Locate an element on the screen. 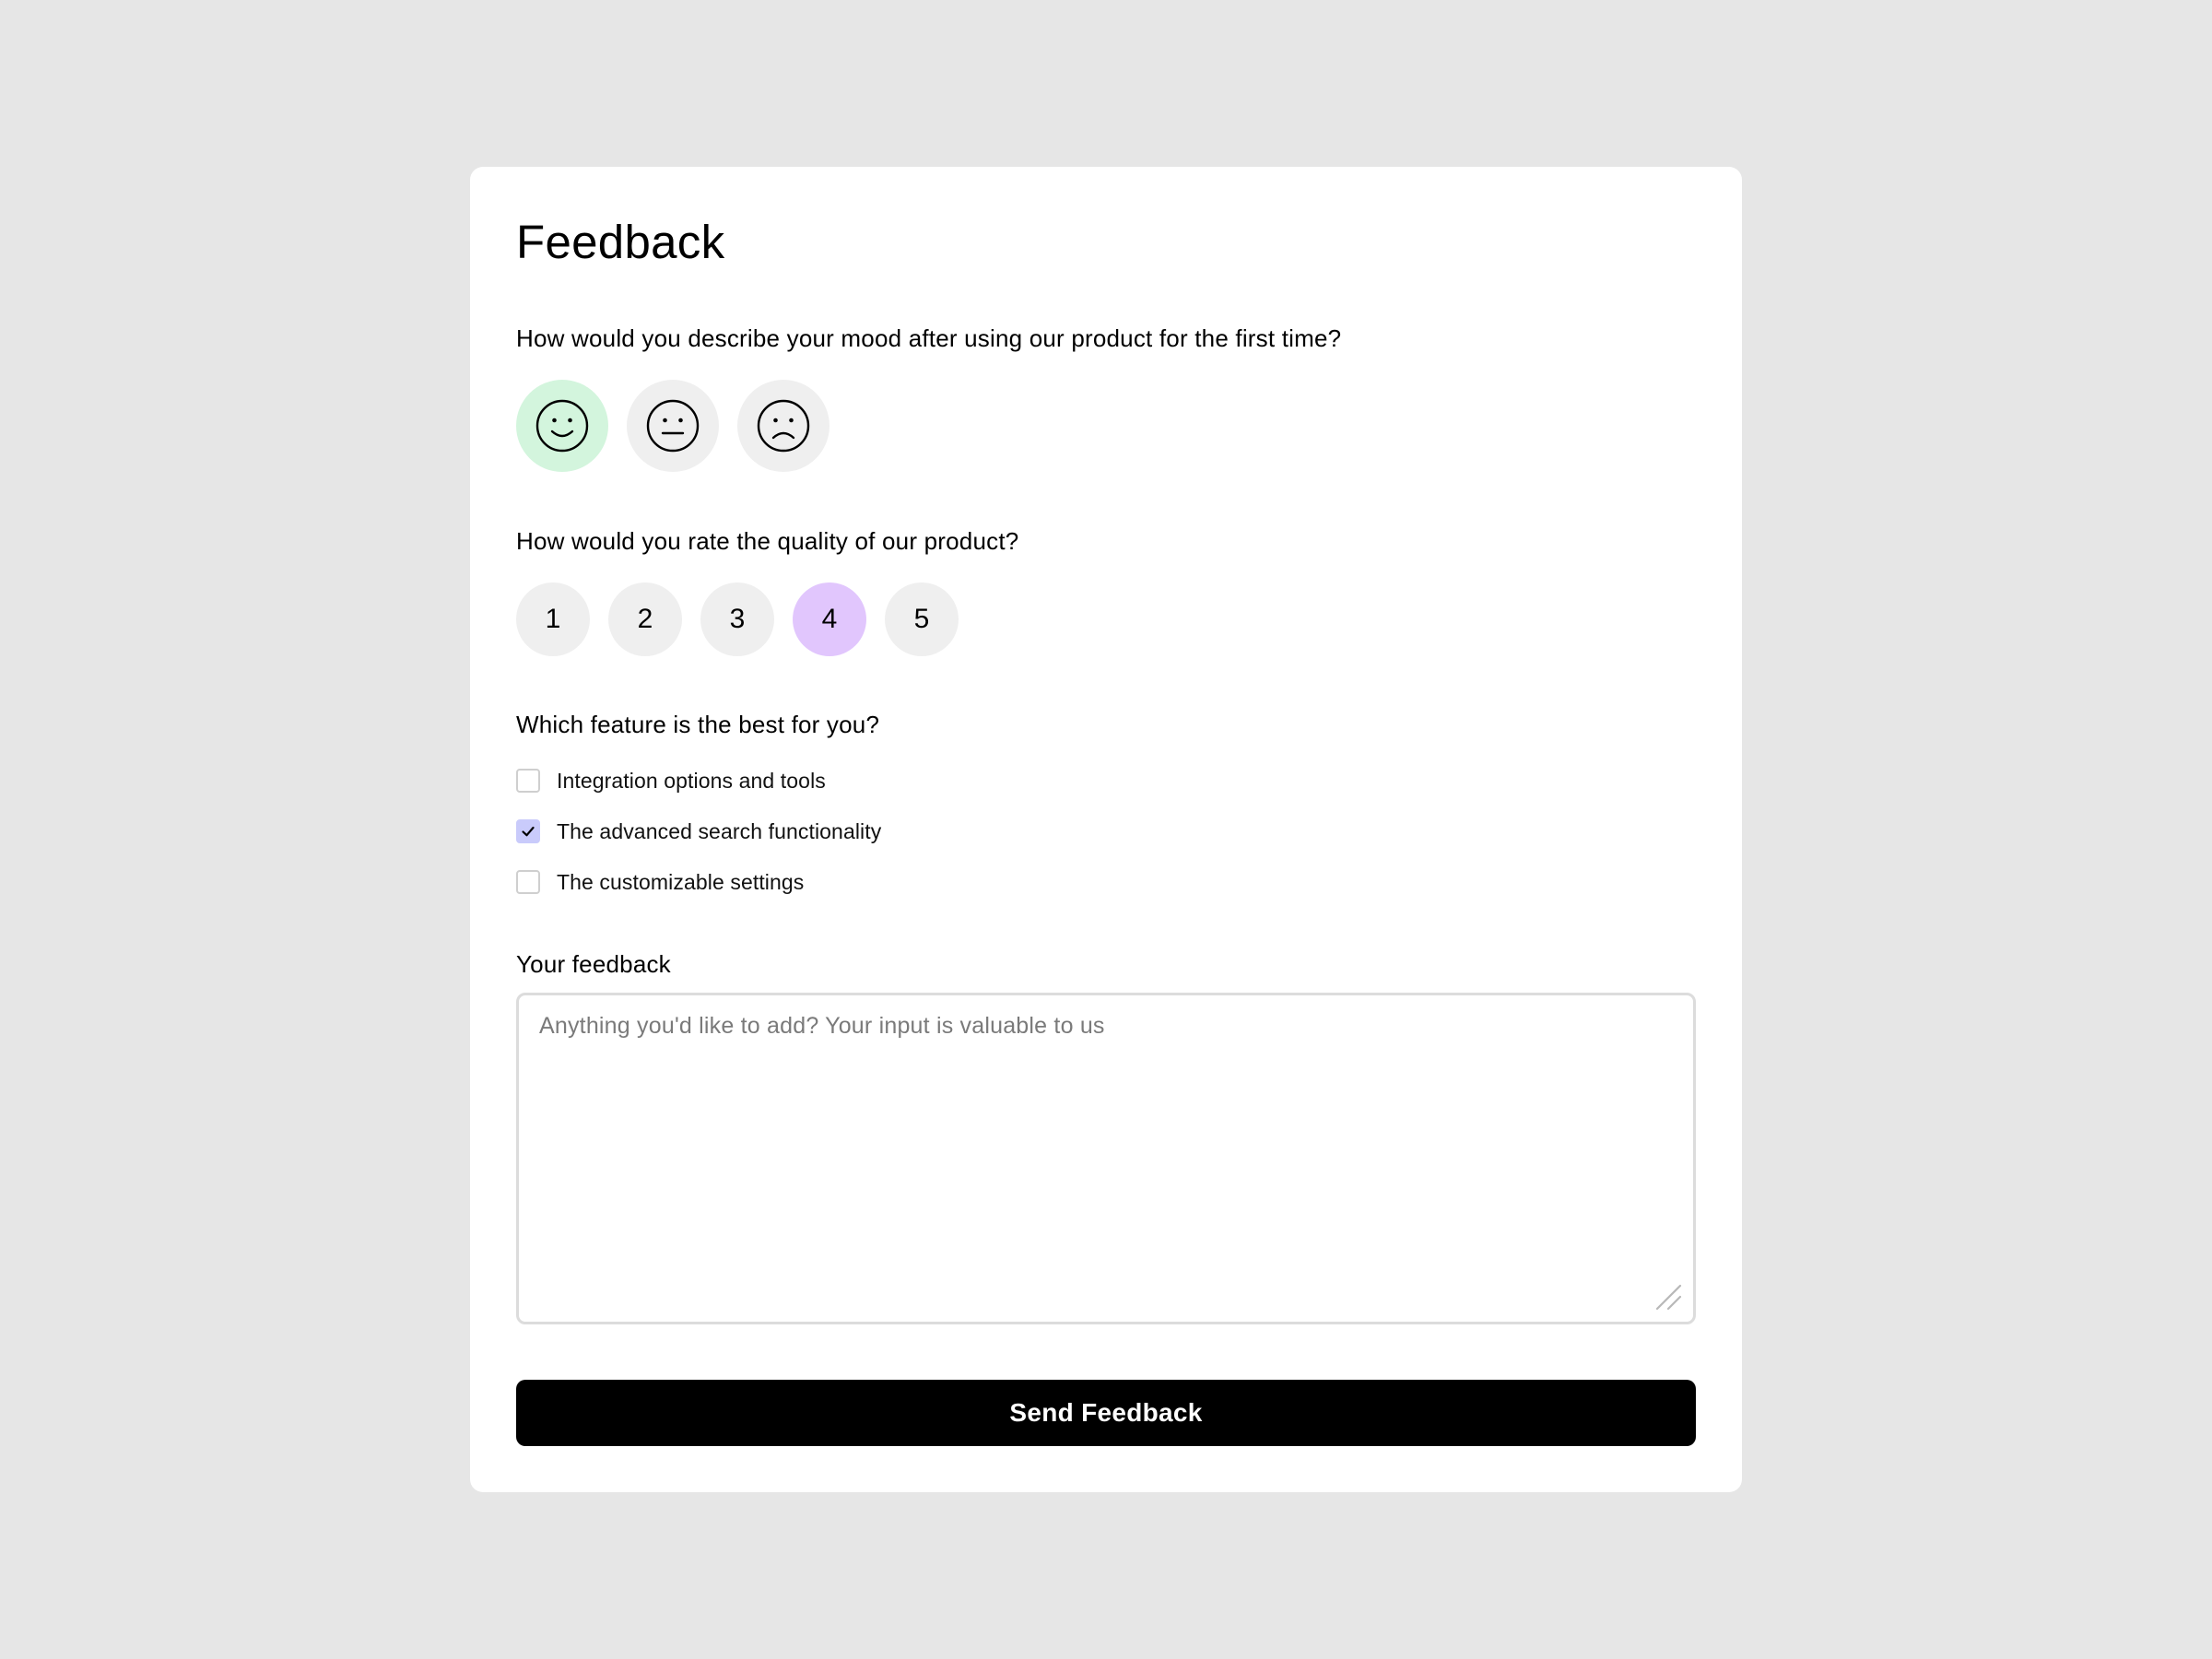 Image resolution: width=2212 pixels, height=1659 pixels. feedback-textarea is located at coordinates (1106, 1158).